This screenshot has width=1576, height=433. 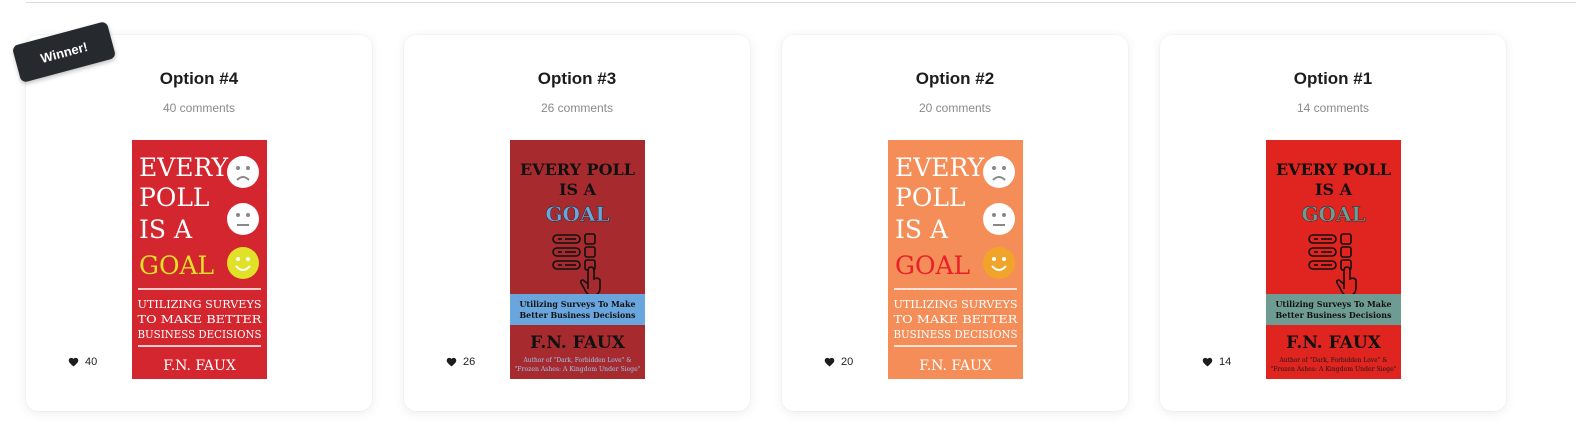 I want to click on like-count: 14, so click(x=1225, y=362).